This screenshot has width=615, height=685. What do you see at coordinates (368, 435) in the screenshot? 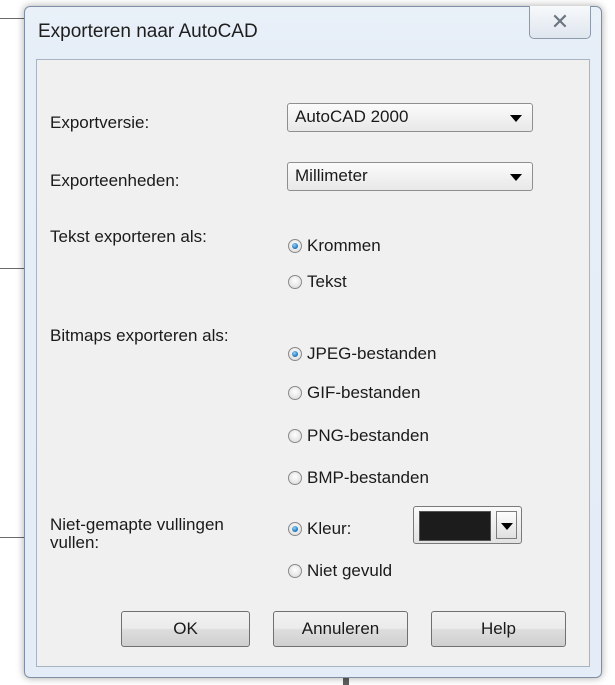
I see `radio-label: PNG-bestanden` at bounding box center [368, 435].